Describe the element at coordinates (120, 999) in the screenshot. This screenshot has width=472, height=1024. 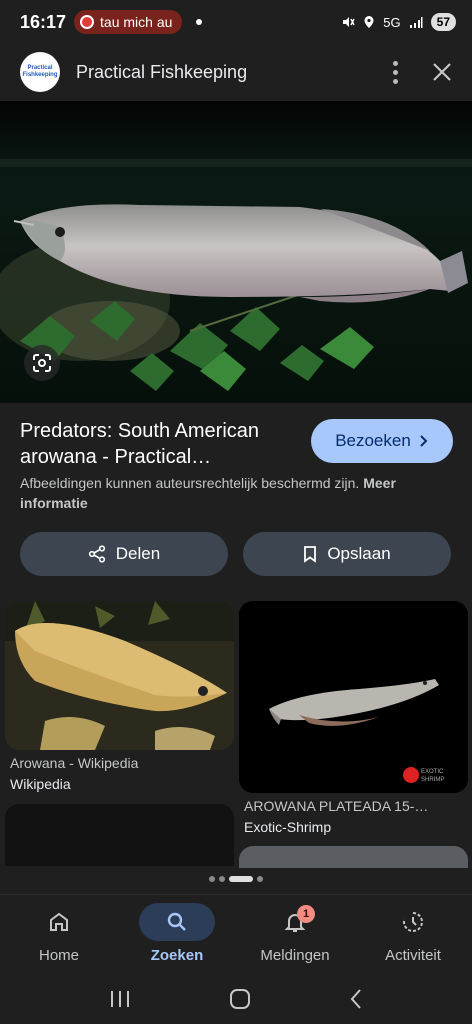
I see `recent-apps-icon` at that location.